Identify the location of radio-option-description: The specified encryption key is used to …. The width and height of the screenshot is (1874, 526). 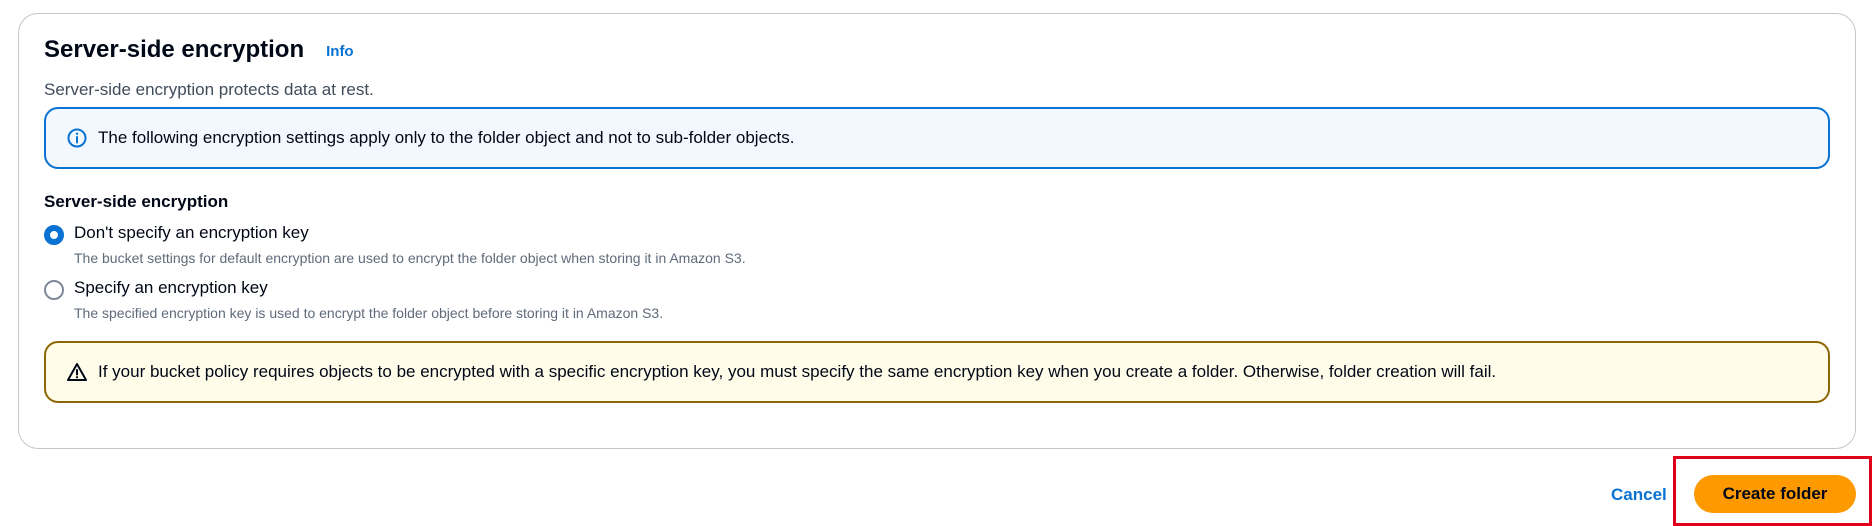
(369, 313).